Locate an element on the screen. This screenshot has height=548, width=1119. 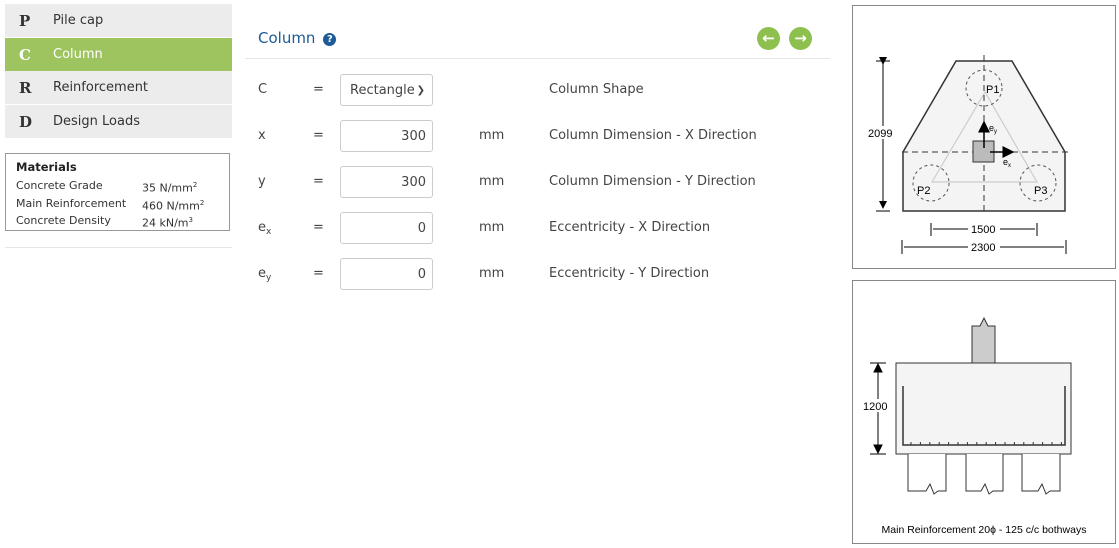
nav-letter: P is located at coordinates (25, 20).